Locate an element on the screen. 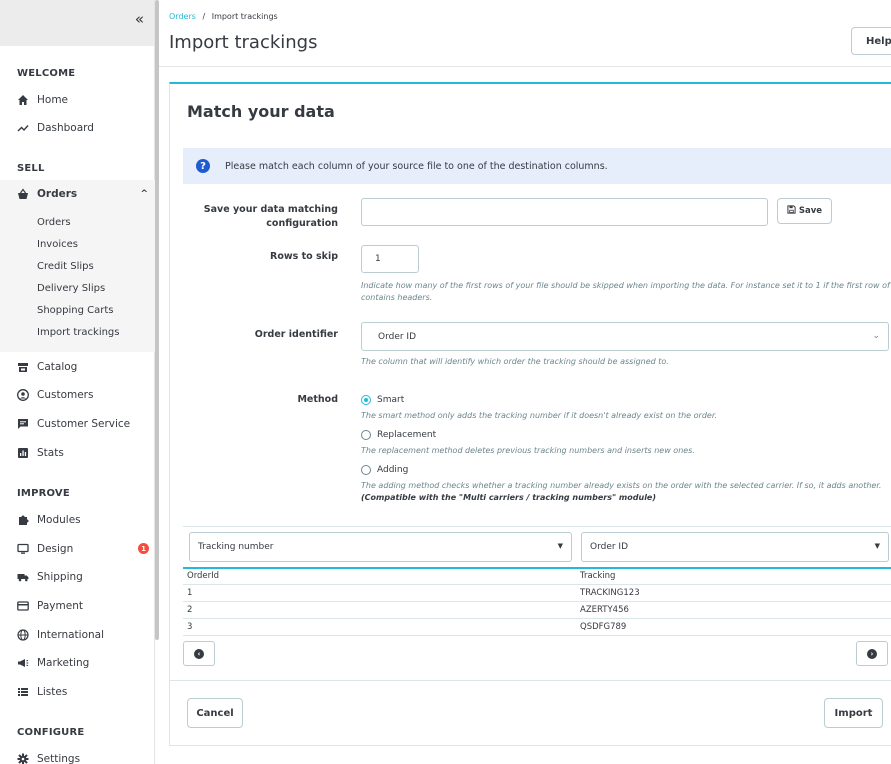  sidebar-item-catalog: Catalog is located at coordinates (85, 367).